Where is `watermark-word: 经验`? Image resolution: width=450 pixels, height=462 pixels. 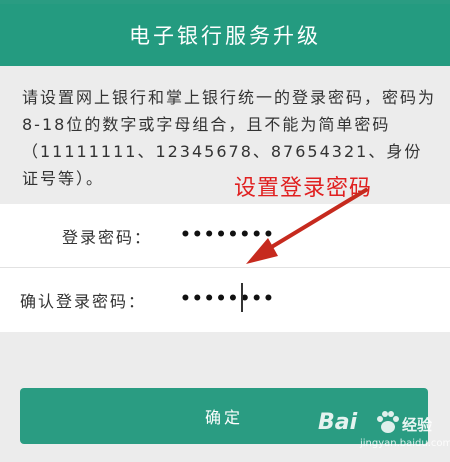
watermark-word: 经验 is located at coordinates (417, 425).